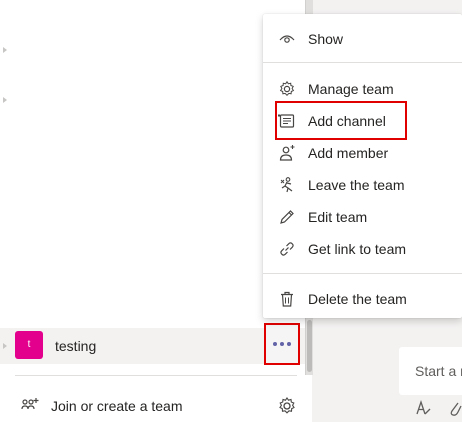  I want to click on join-team-icon, so click(30, 404).